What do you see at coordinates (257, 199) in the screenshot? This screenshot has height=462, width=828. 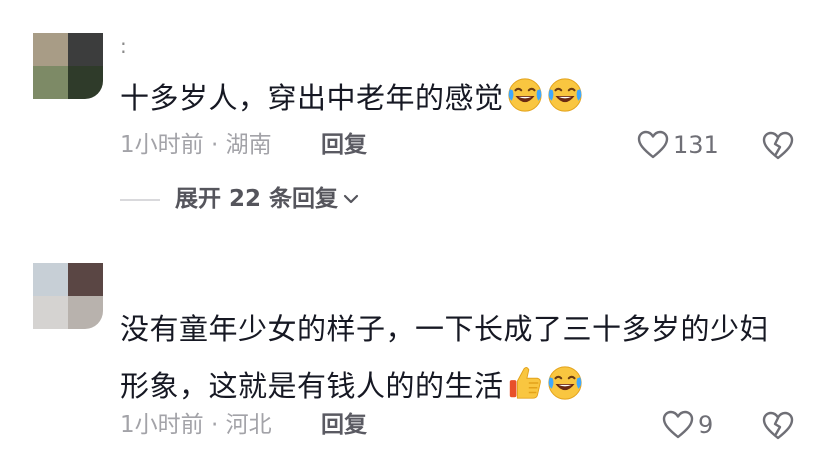 I see `expand-replies-label: 展开 22 条回复` at bounding box center [257, 199].